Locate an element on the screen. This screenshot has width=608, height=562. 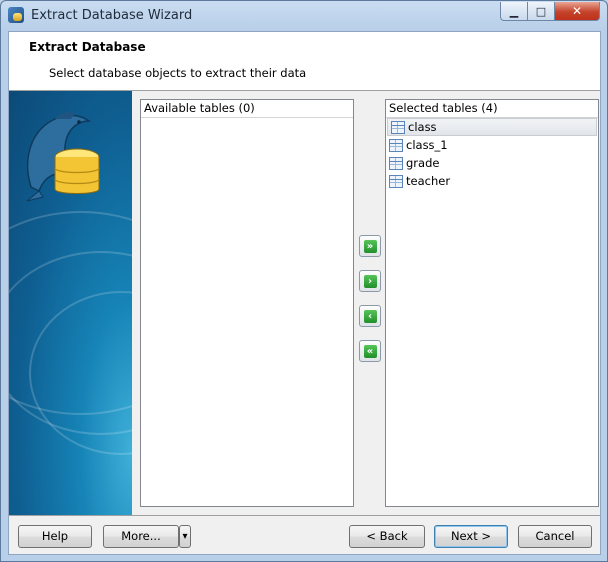
double-right-arrow-icon: » is located at coordinates (370, 246).